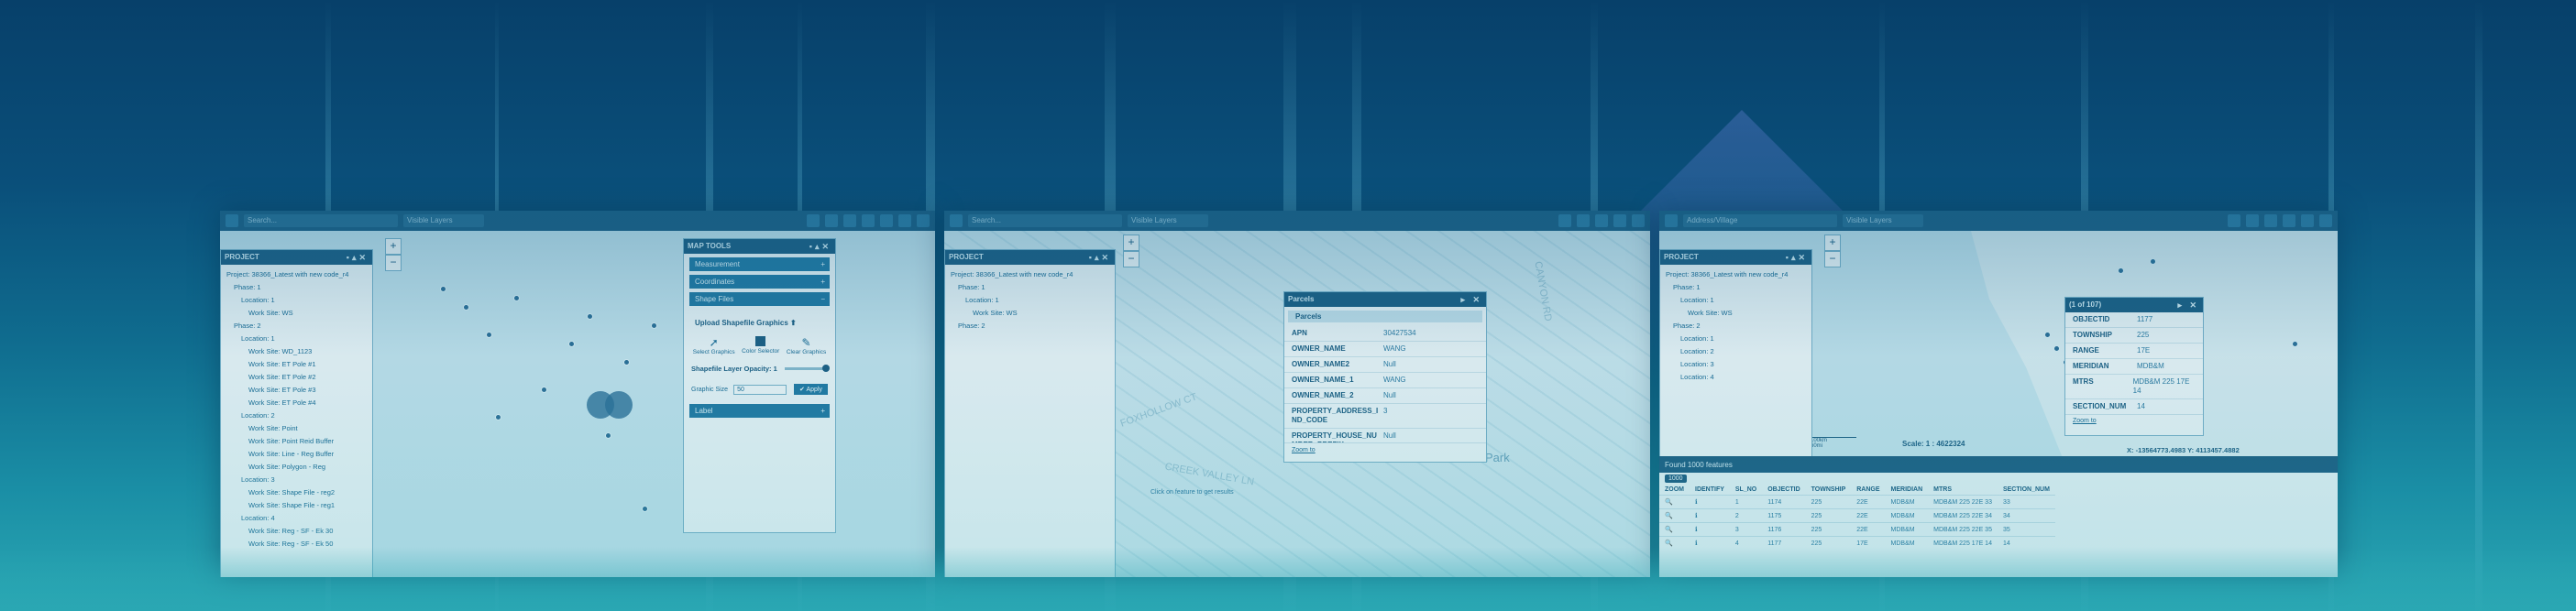  Describe the element at coordinates (297, 467) in the screenshot. I see `tree-item: Work Site: Polygon - Reg` at that location.